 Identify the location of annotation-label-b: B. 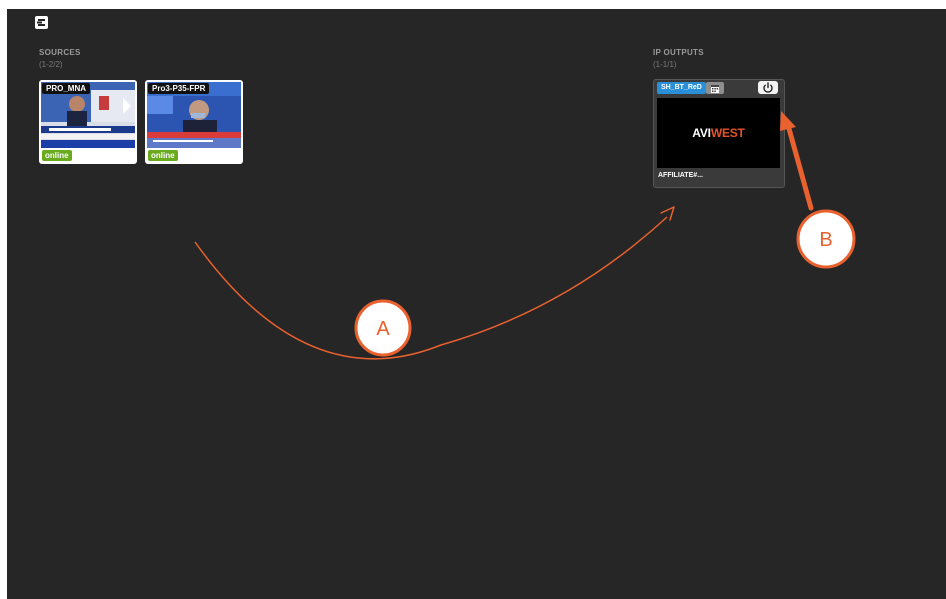
(825, 240).